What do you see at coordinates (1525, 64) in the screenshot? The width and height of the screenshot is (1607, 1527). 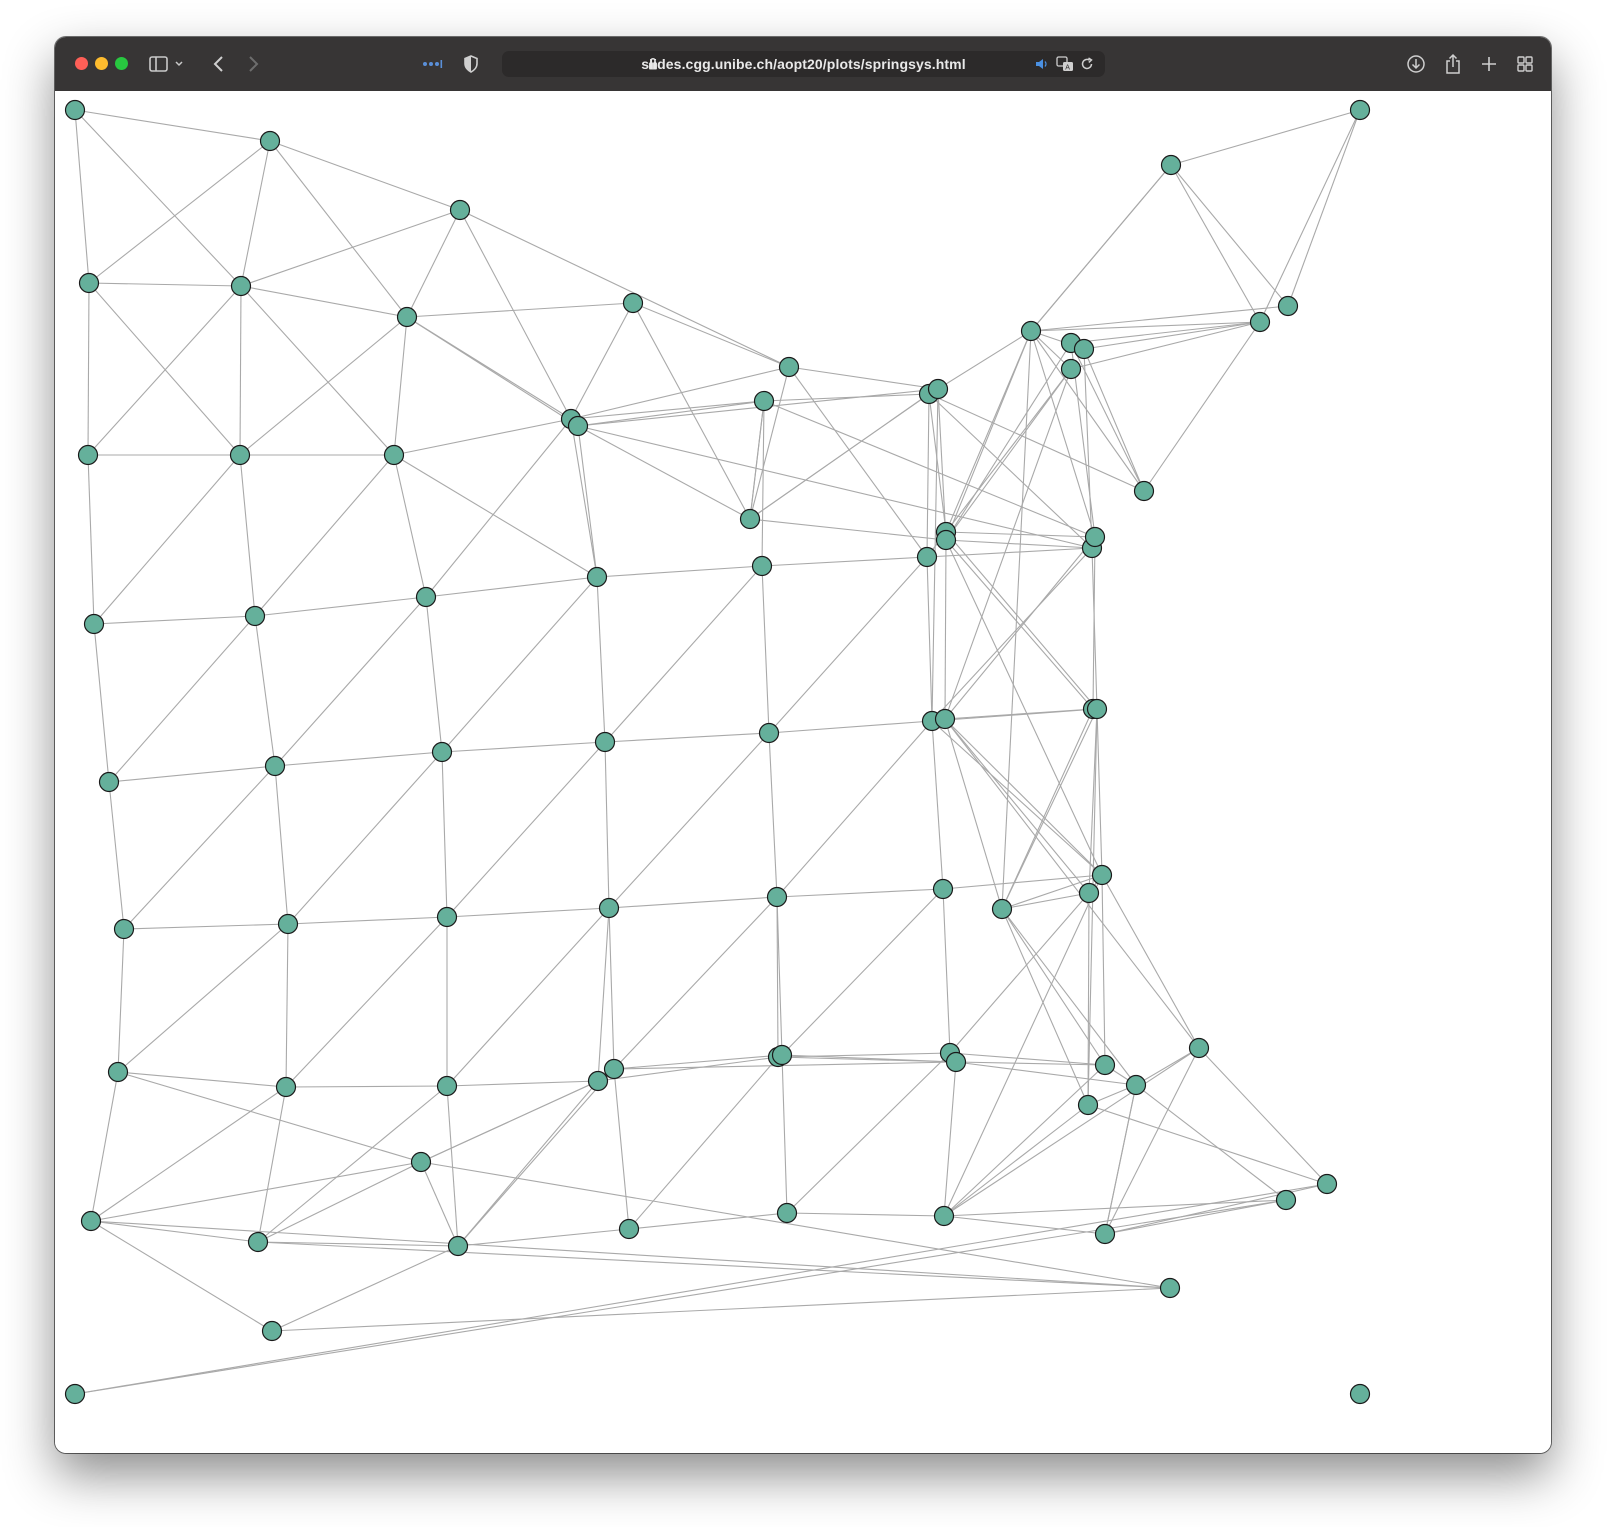 I see `tab-overview-icon` at bounding box center [1525, 64].